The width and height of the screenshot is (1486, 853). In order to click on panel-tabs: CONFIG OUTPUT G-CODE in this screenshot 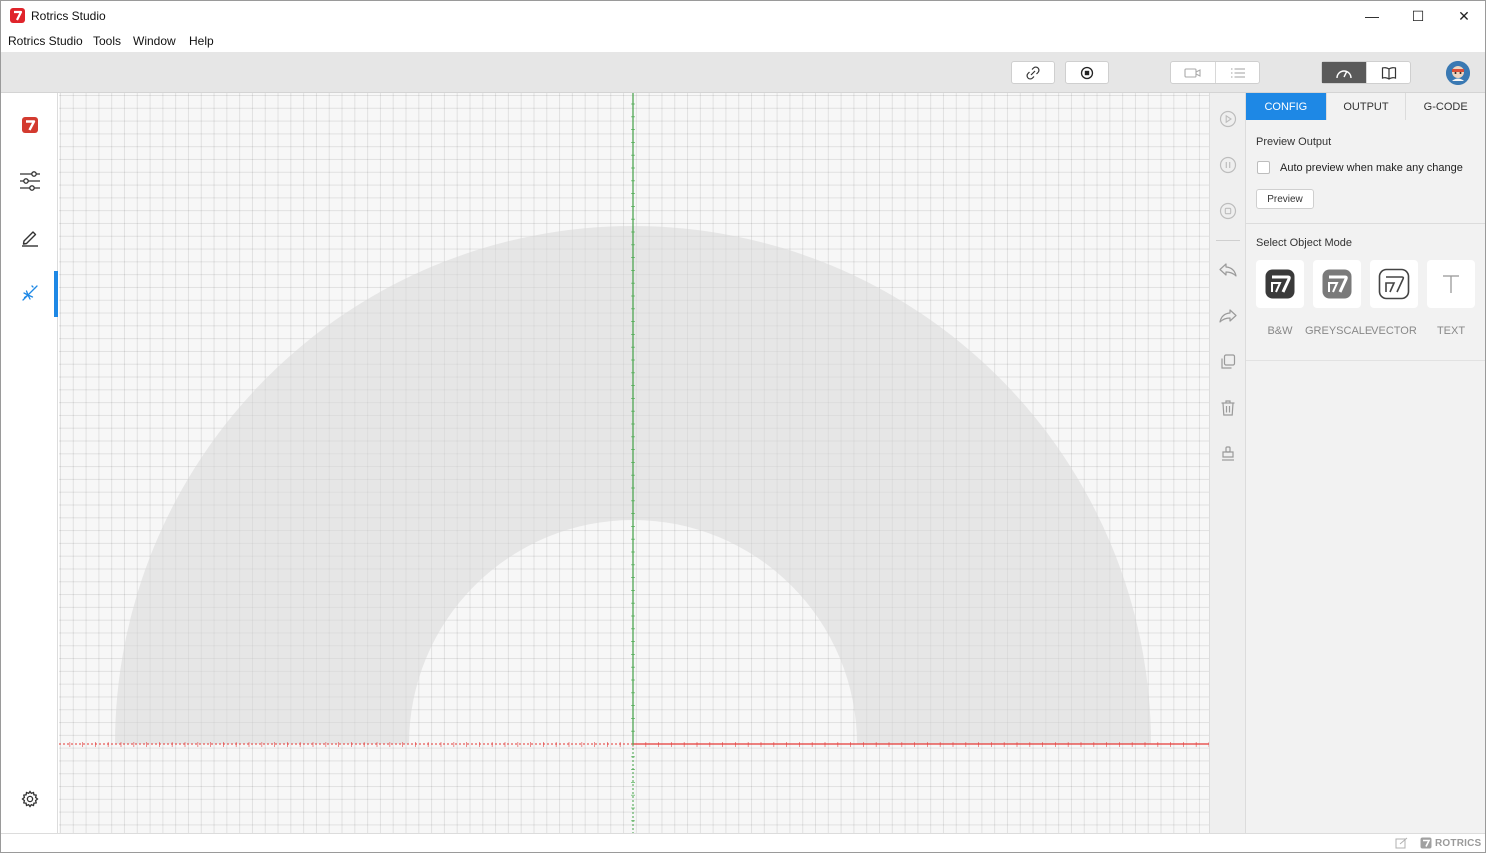, I will do `click(1365, 106)`.